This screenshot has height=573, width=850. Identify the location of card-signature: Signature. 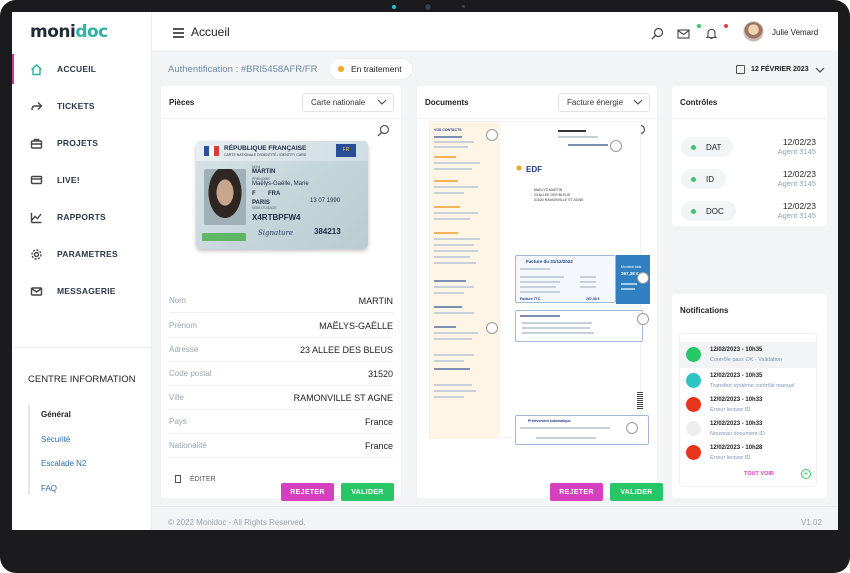
(276, 233).